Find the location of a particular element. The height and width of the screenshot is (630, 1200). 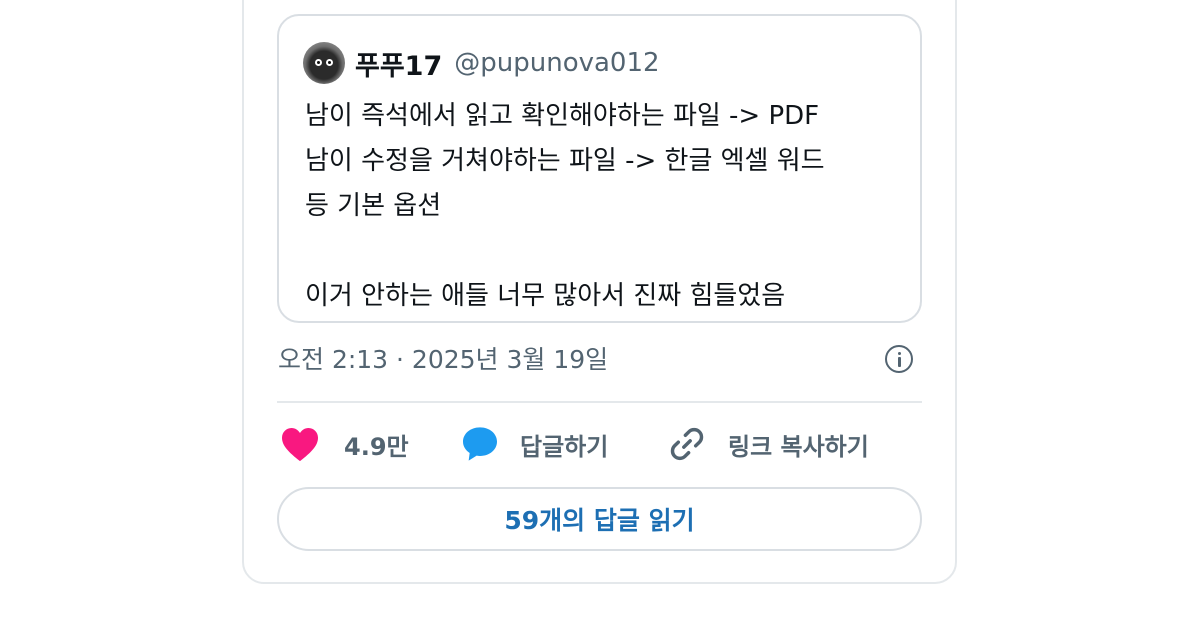

link-icon is located at coordinates (687, 444).